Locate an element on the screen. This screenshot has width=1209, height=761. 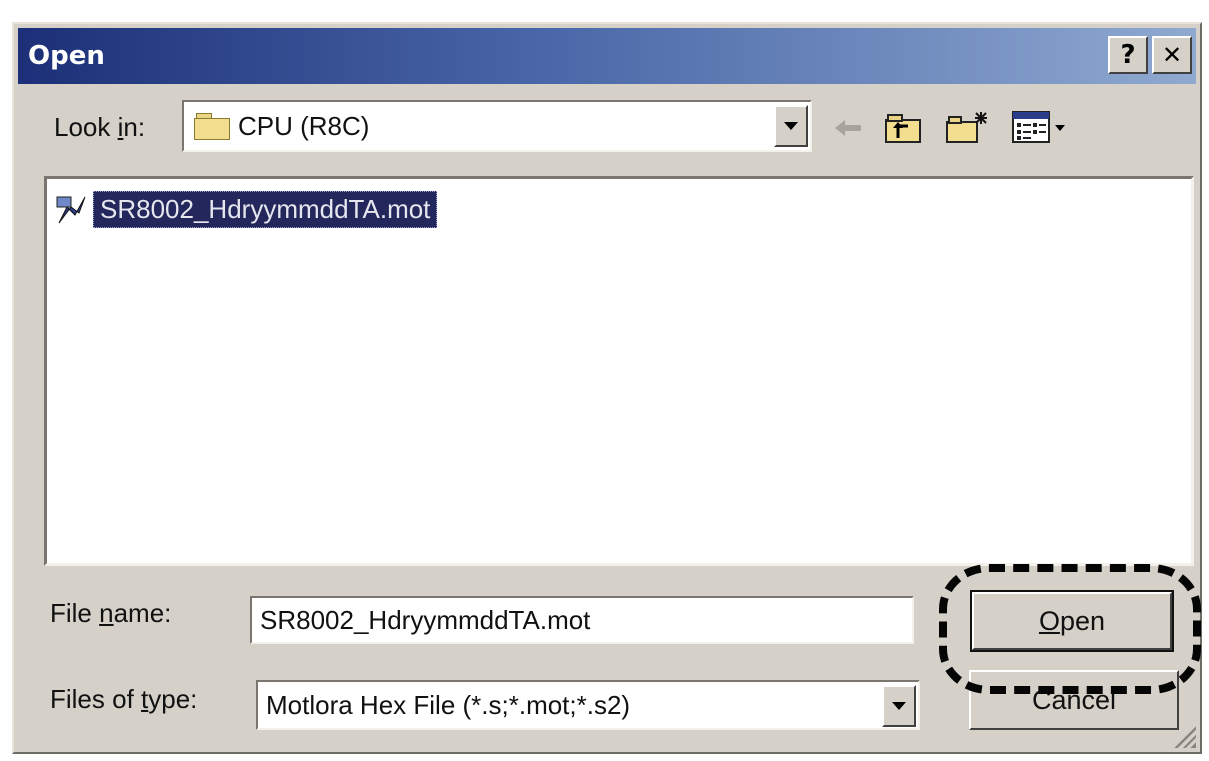
folder-icon is located at coordinates (212, 126).